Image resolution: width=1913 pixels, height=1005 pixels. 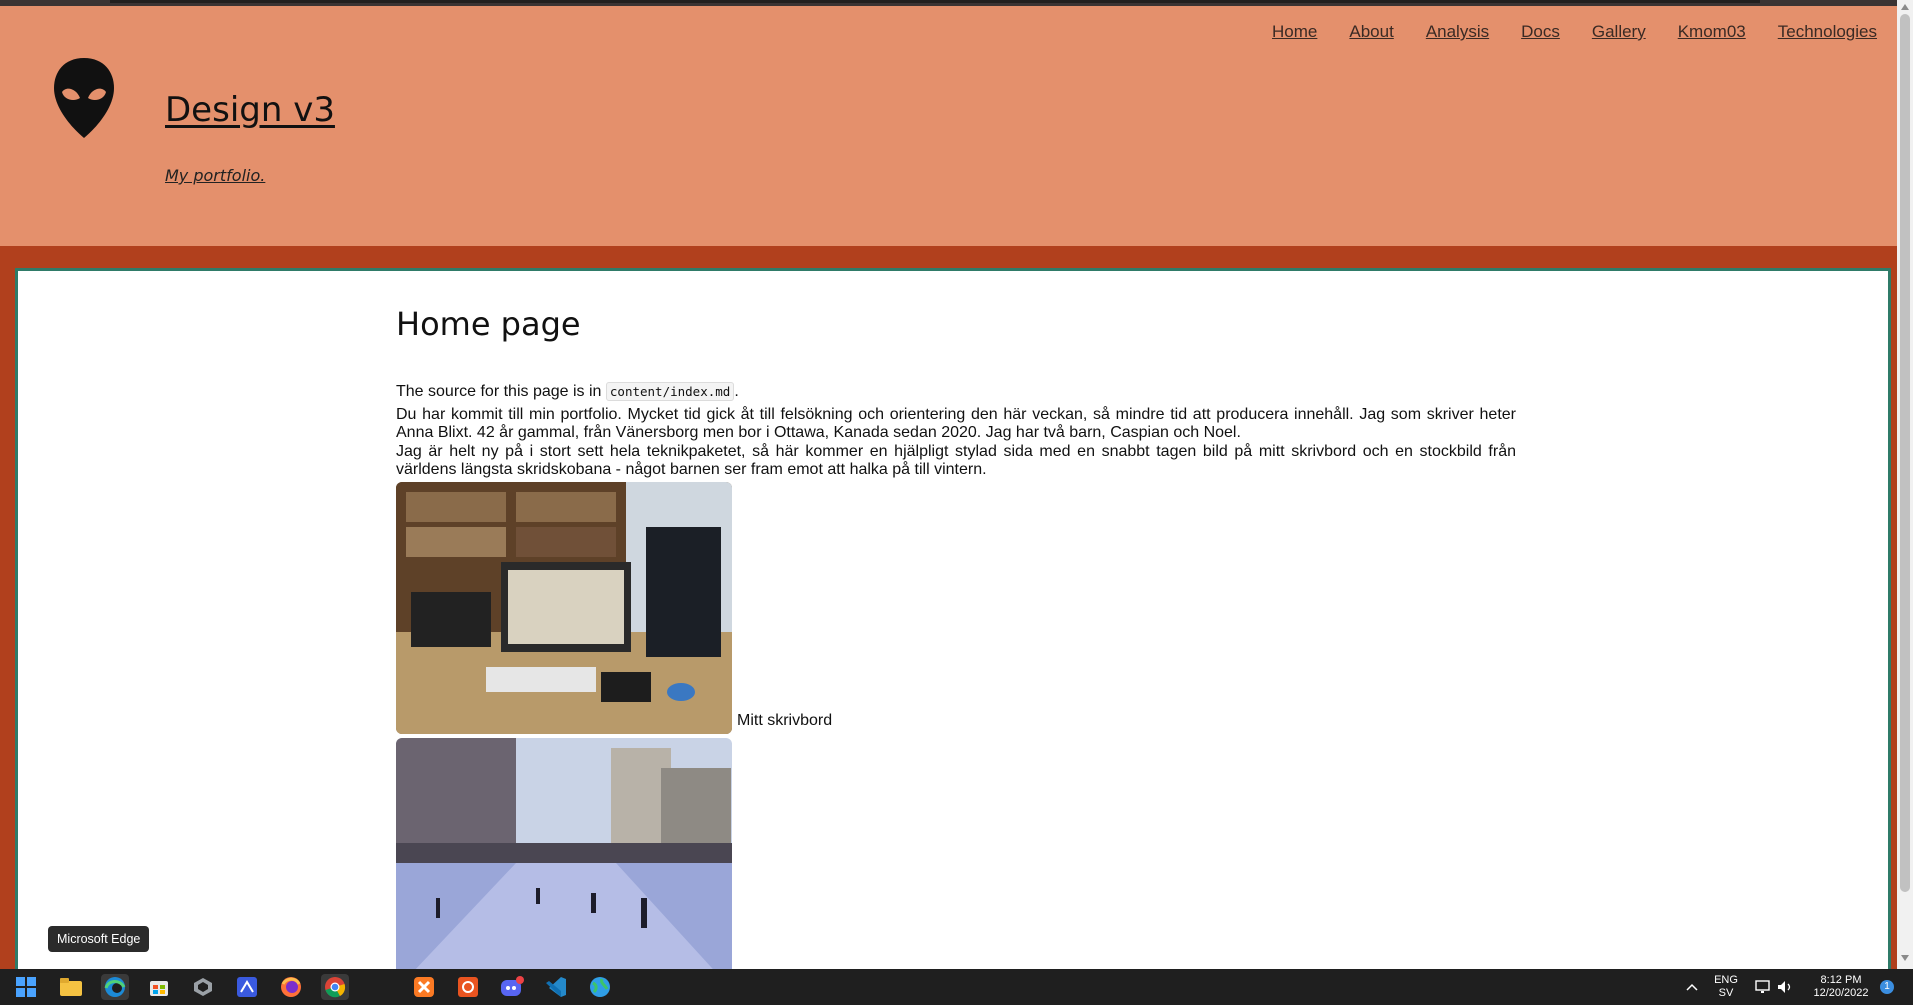 What do you see at coordinates (736, 391) in the screenshot?
I see `source-suffix: .` at bounding box center [736, 391].